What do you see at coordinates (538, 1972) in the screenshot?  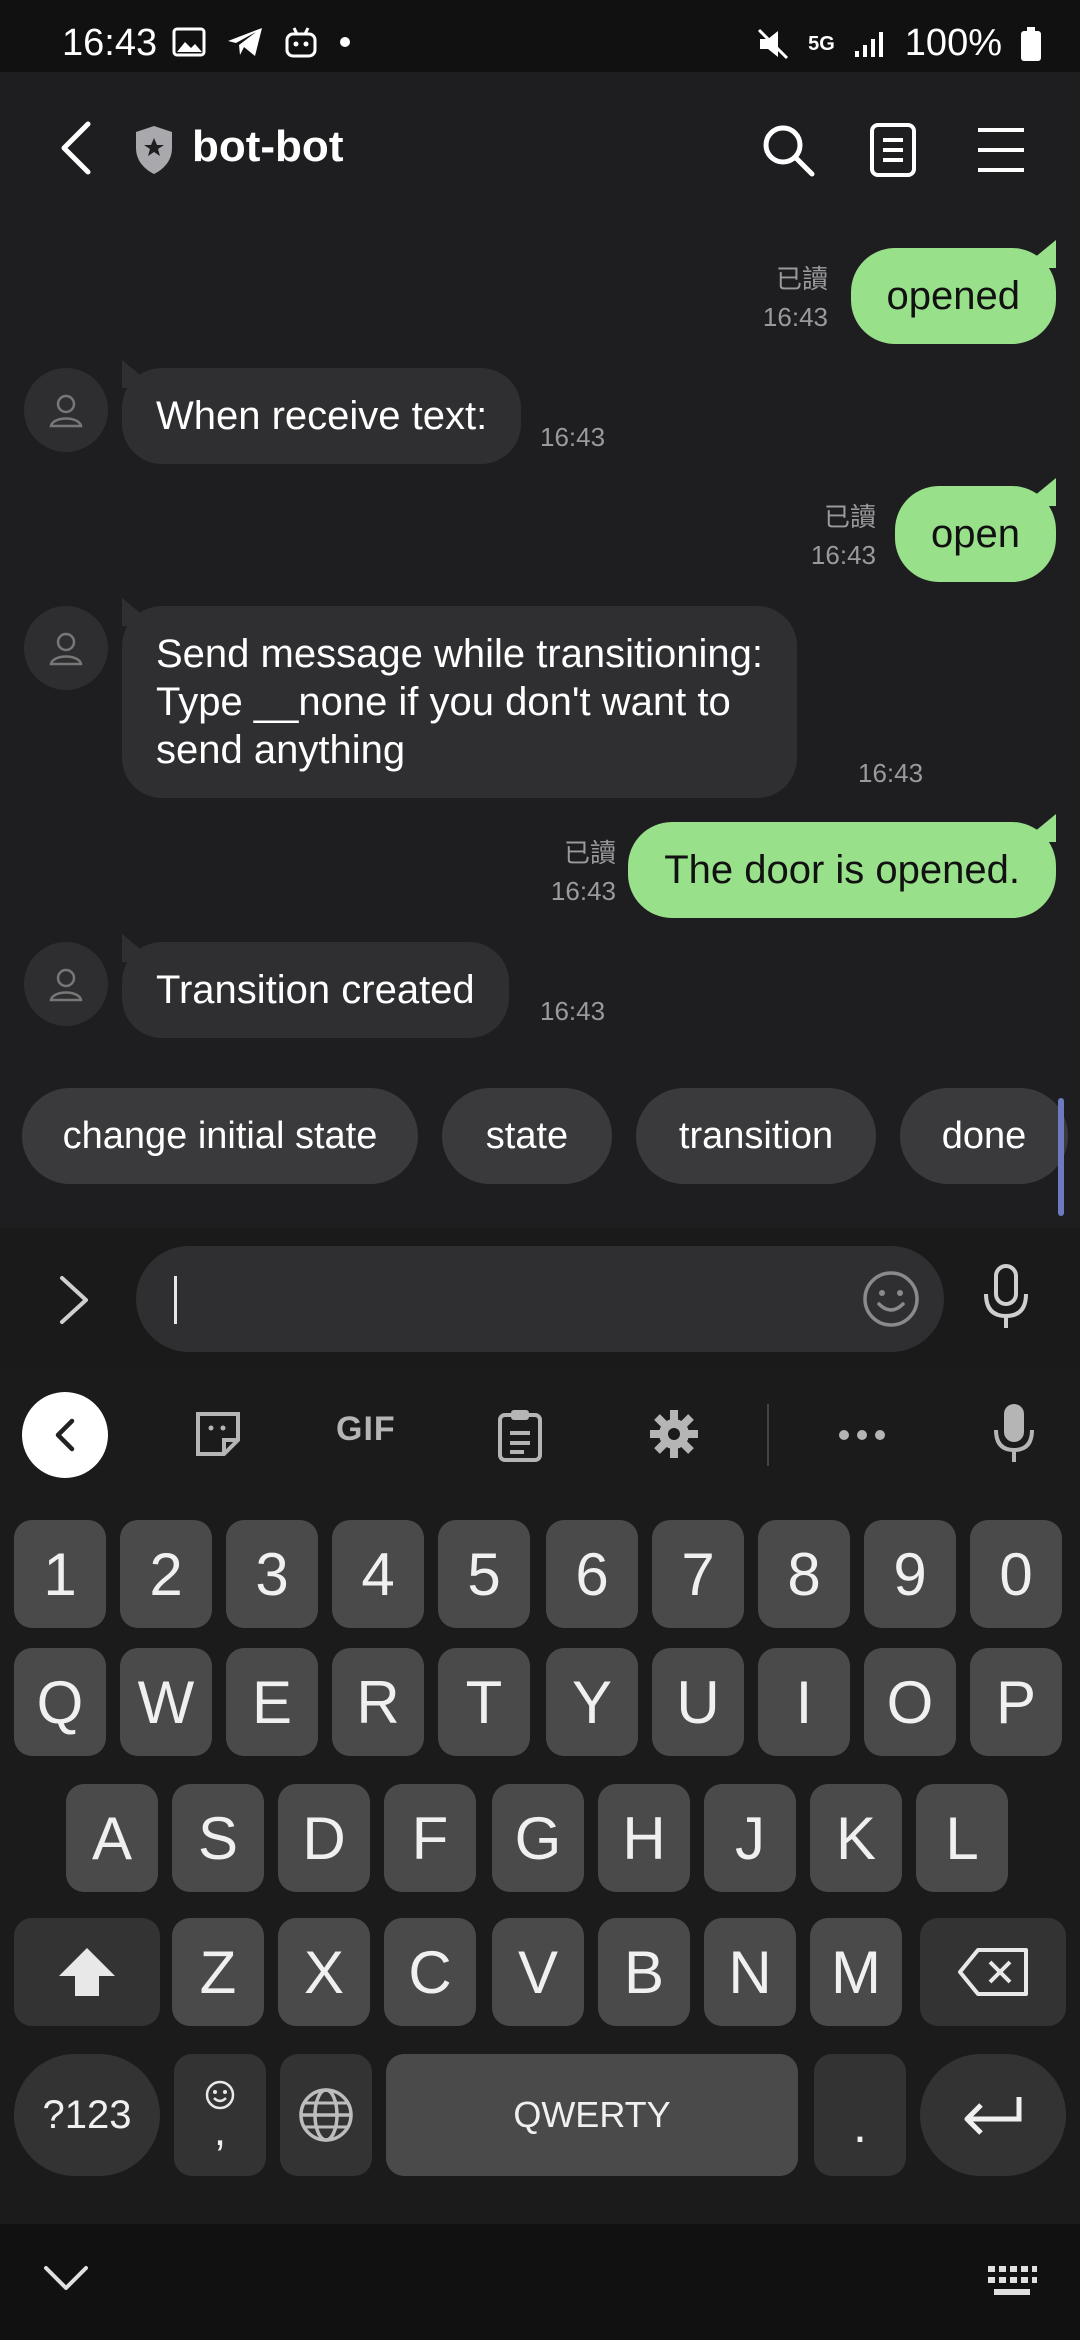 I see `key-v: V` at bounding box center [538, 1972].